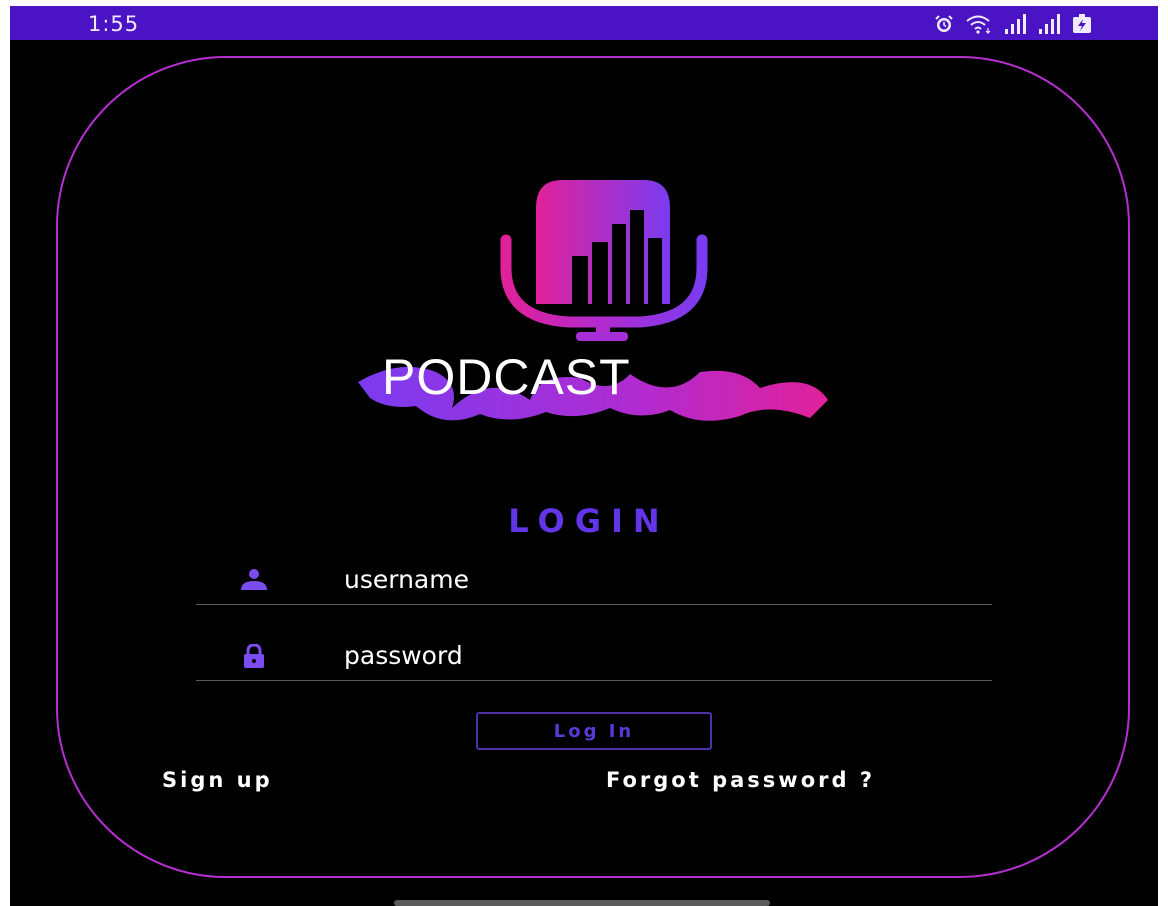 This screenshot has height=906, width=1168. Describe the element at coordinates (740, 780) in the screenshot. I see `forgot-password-link: Forgot password ?` at that location.